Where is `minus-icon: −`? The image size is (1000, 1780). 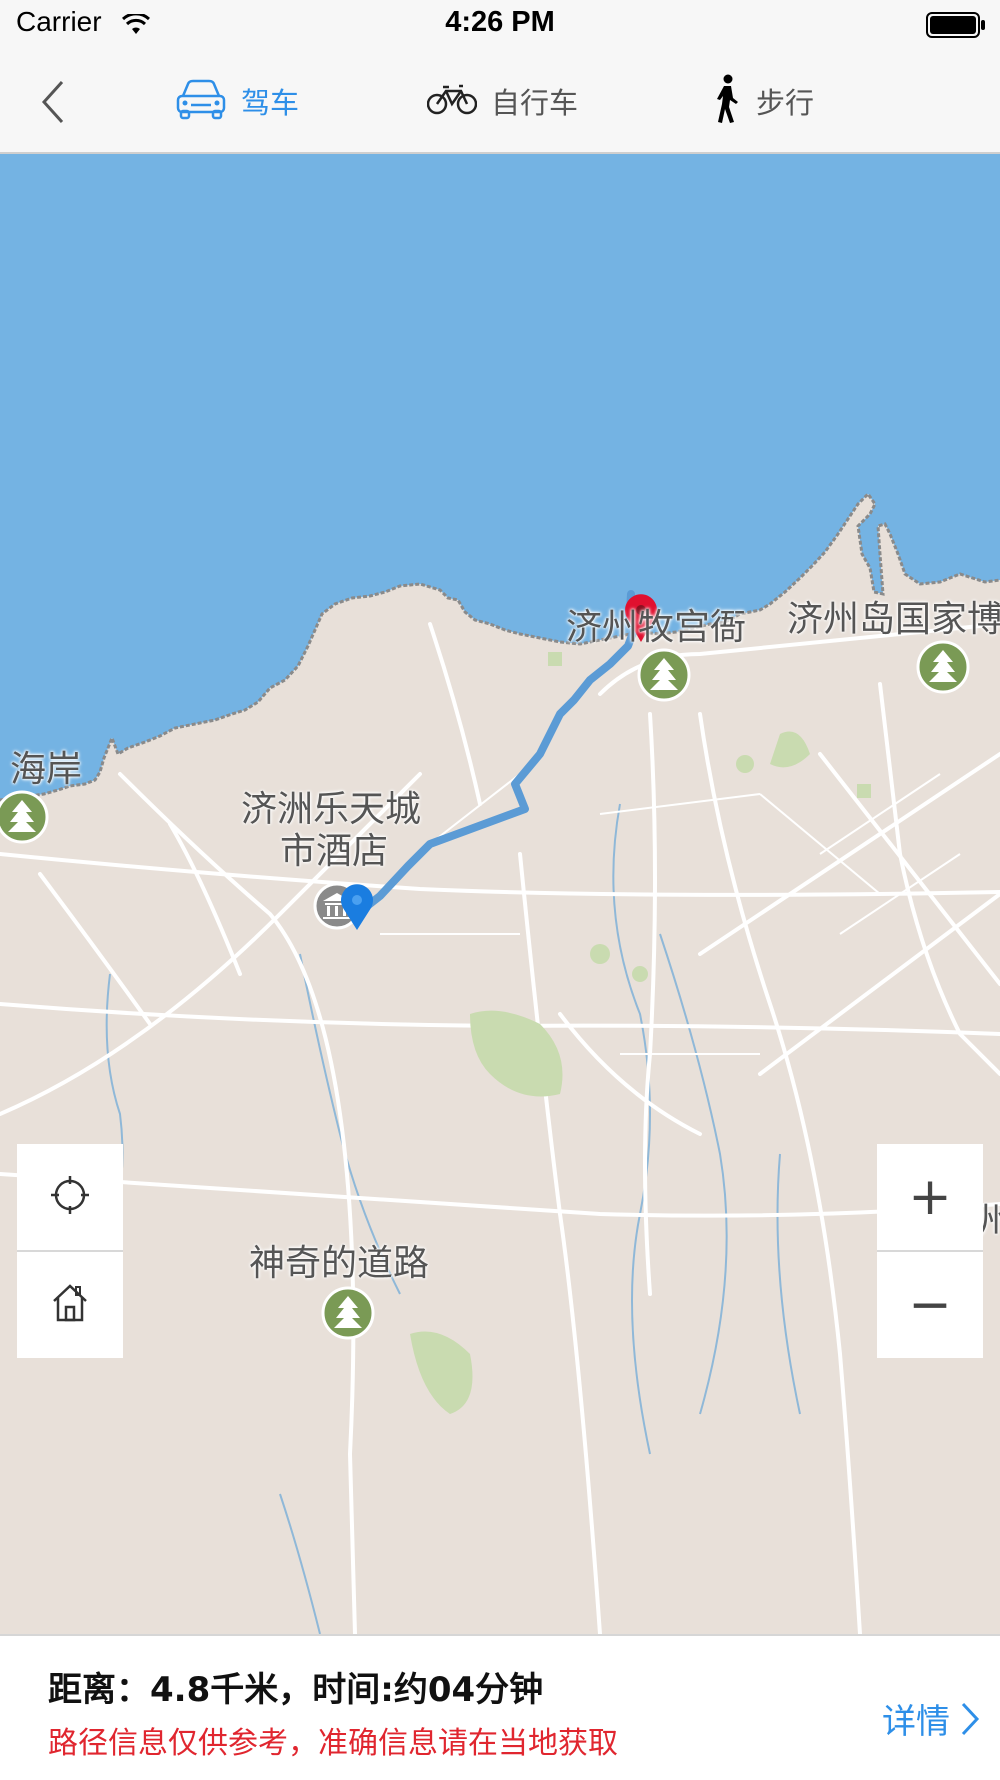 minus-icon: − is located at coordinates (930, 1305).